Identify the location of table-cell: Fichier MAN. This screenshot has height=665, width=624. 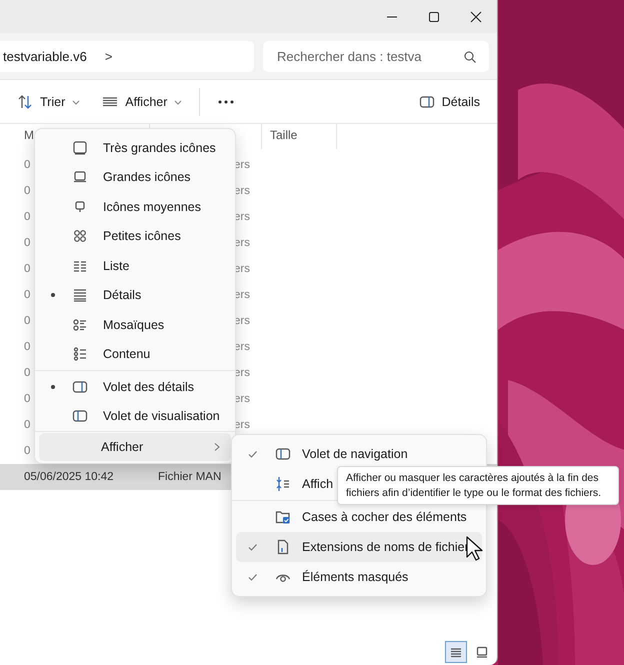
(190, 477).